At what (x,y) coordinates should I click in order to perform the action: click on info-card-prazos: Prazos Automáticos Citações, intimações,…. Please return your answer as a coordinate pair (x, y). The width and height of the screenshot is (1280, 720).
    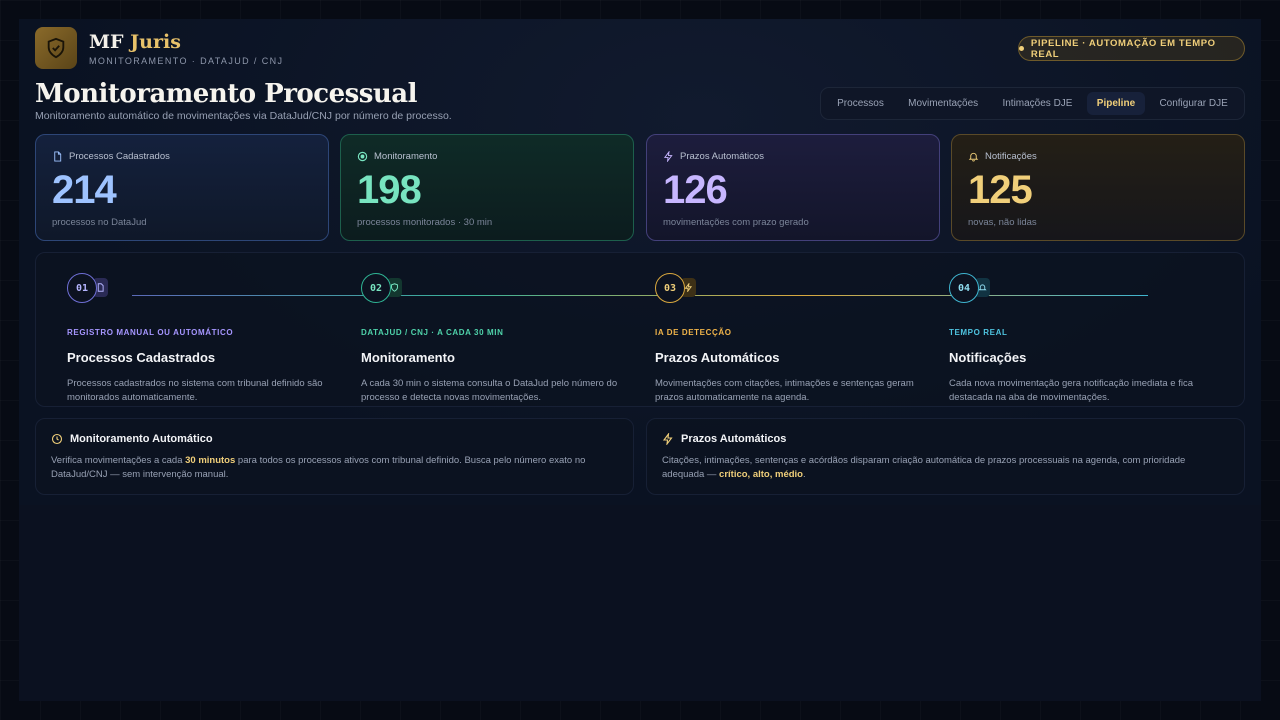
    Looking at the image, I should click on (945, 456).